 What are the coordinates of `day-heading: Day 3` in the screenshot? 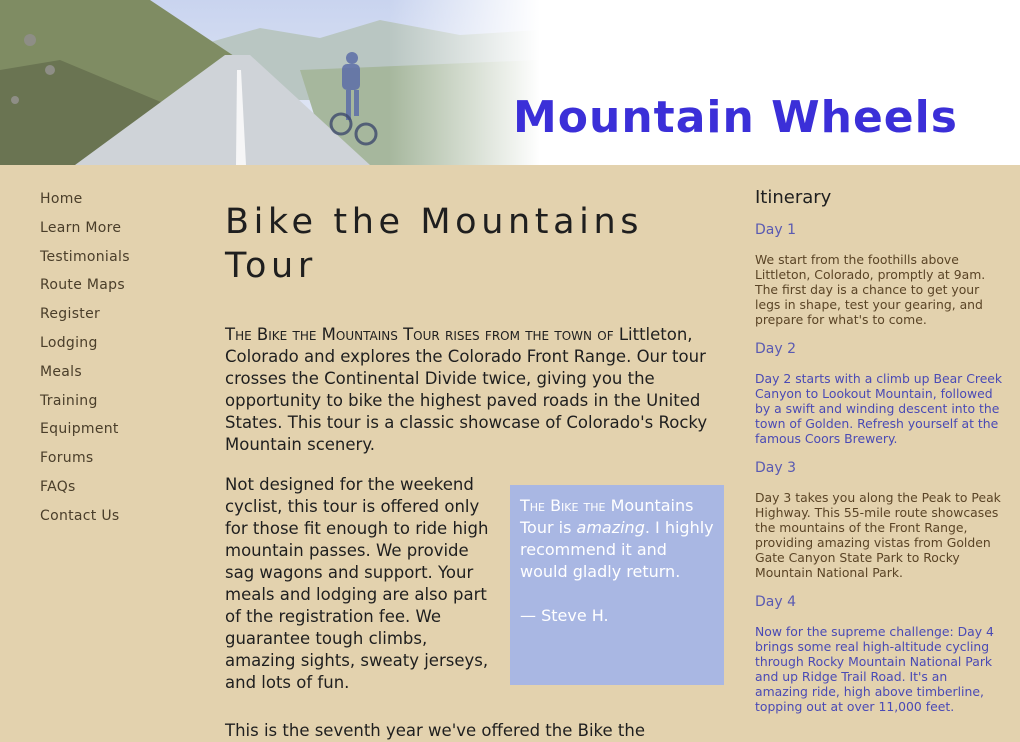 It's located at (776, 468).